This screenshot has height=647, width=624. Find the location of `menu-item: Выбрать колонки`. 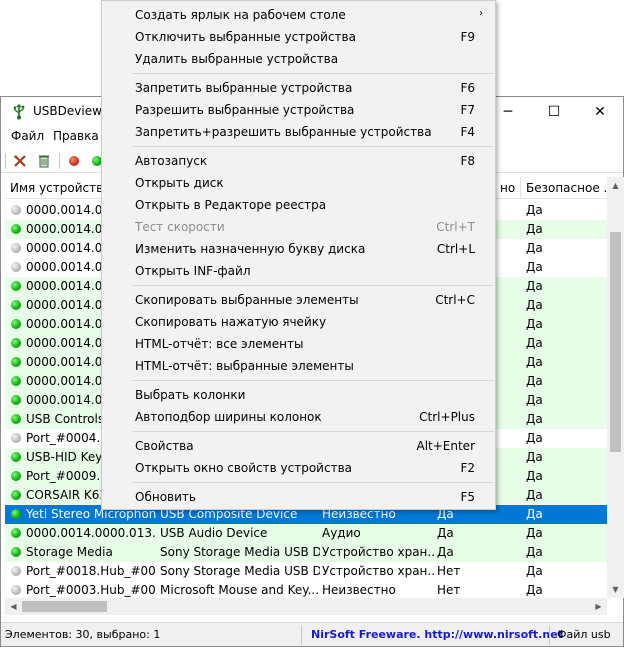

menu-item: Выбрать колонки is located at coordinates (298, 395).